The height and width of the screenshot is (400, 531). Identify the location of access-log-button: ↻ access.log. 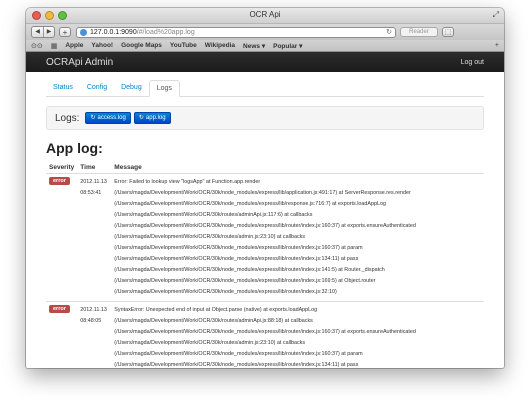
(108, 118).